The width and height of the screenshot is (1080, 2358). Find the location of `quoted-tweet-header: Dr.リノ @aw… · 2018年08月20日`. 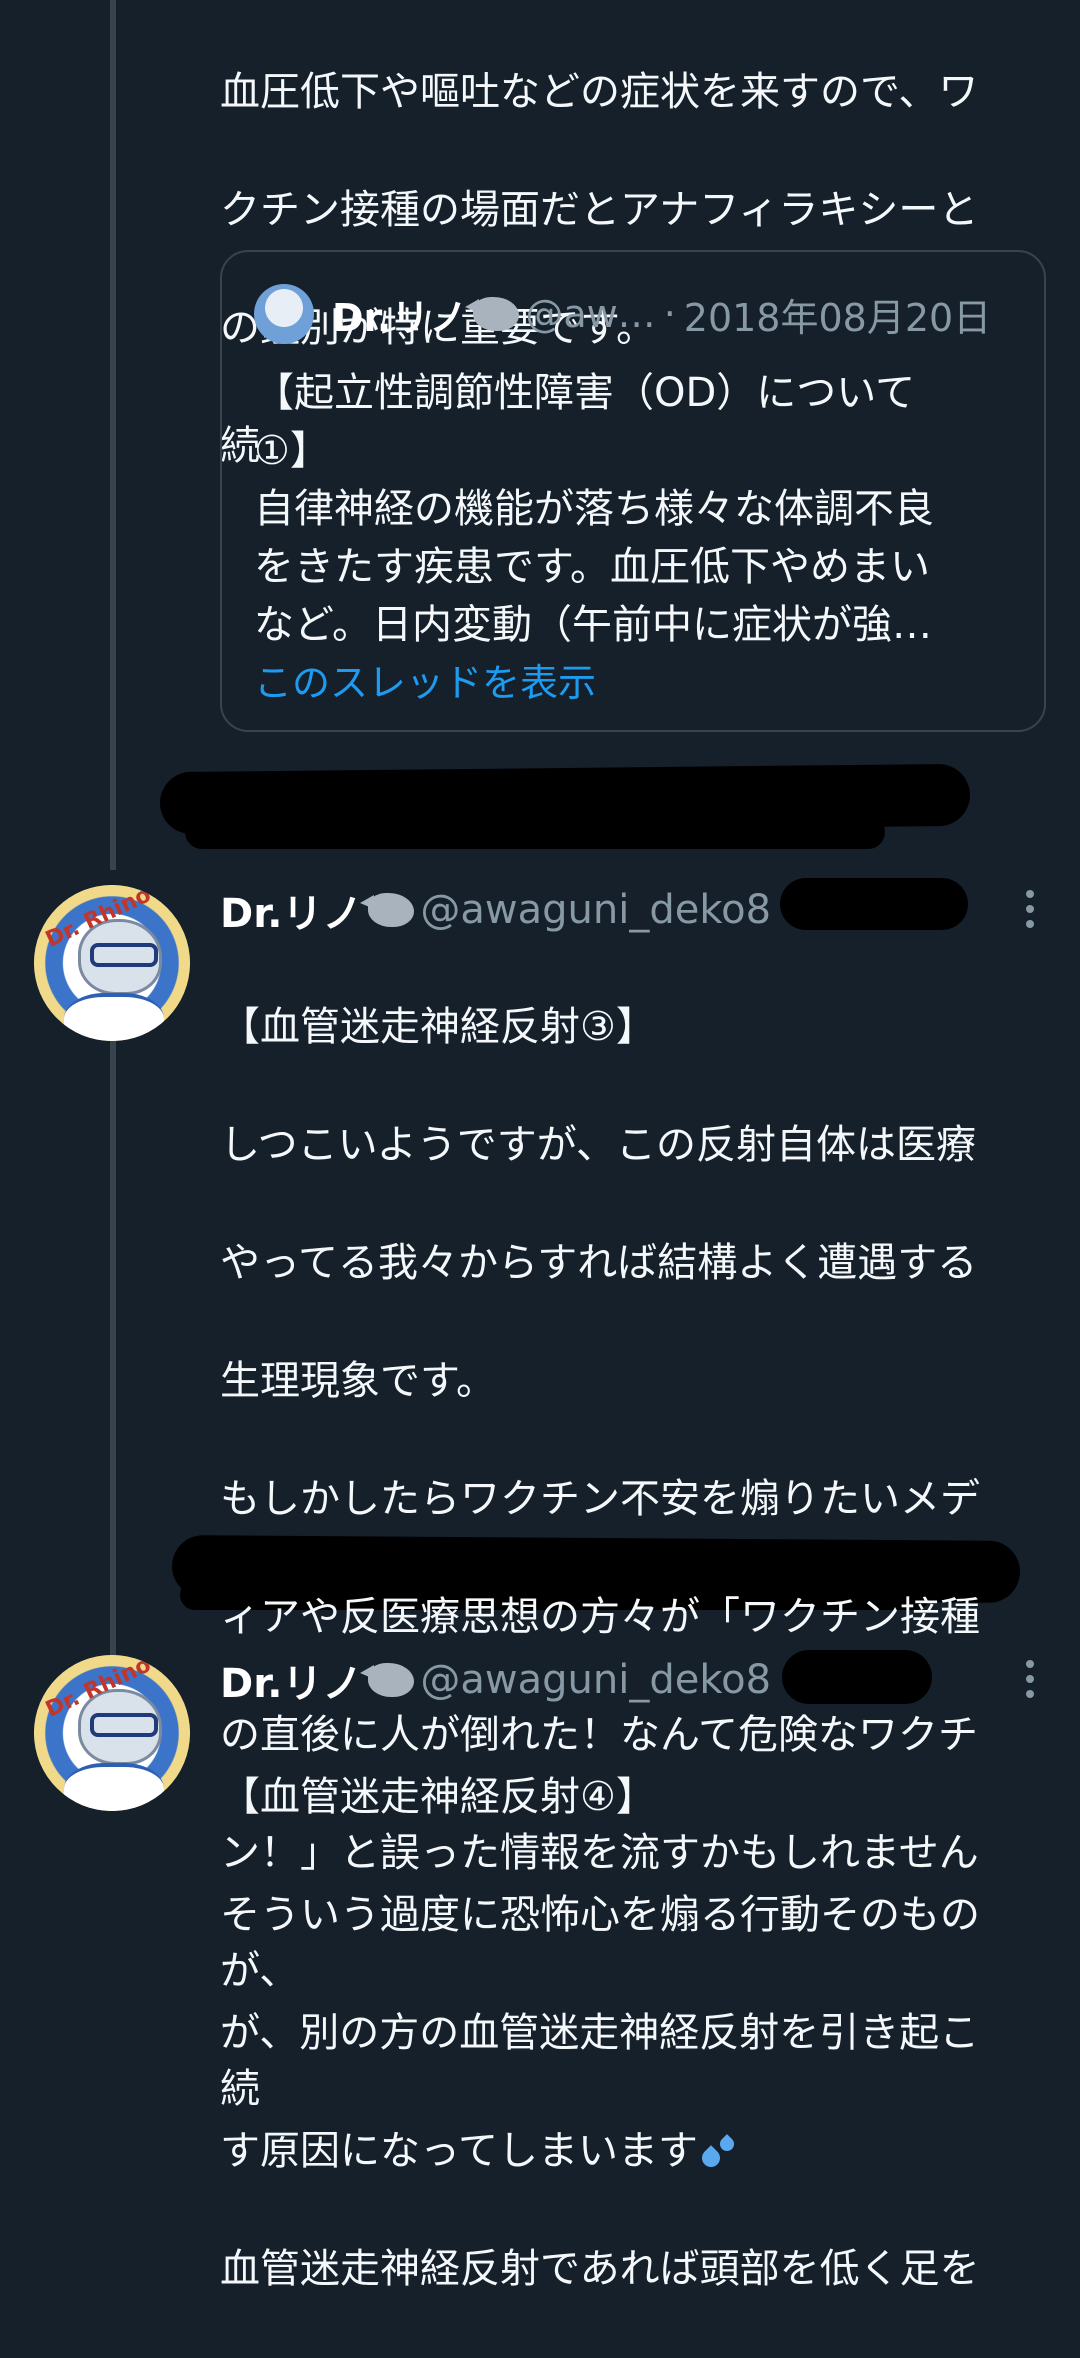

quoted-tweet-header: Dr.リノ @aw… · 2018年08月20日 is located at coordinates (622, 314).